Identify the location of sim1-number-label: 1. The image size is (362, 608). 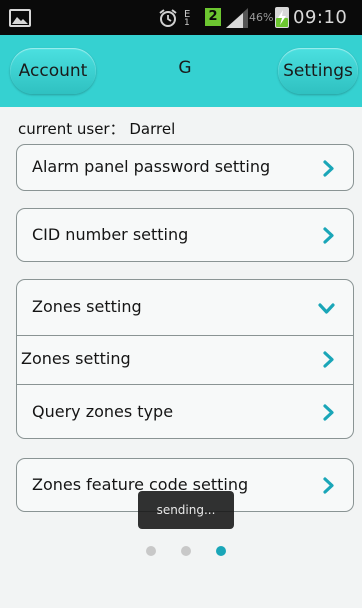
(187, 23).